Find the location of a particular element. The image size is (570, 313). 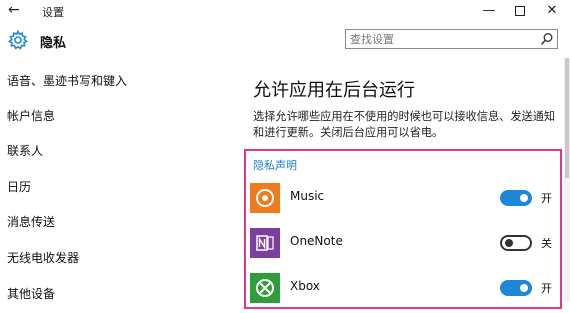

sidebar-item-radios: 无线电收发器 is located at coordinates (43, 257).